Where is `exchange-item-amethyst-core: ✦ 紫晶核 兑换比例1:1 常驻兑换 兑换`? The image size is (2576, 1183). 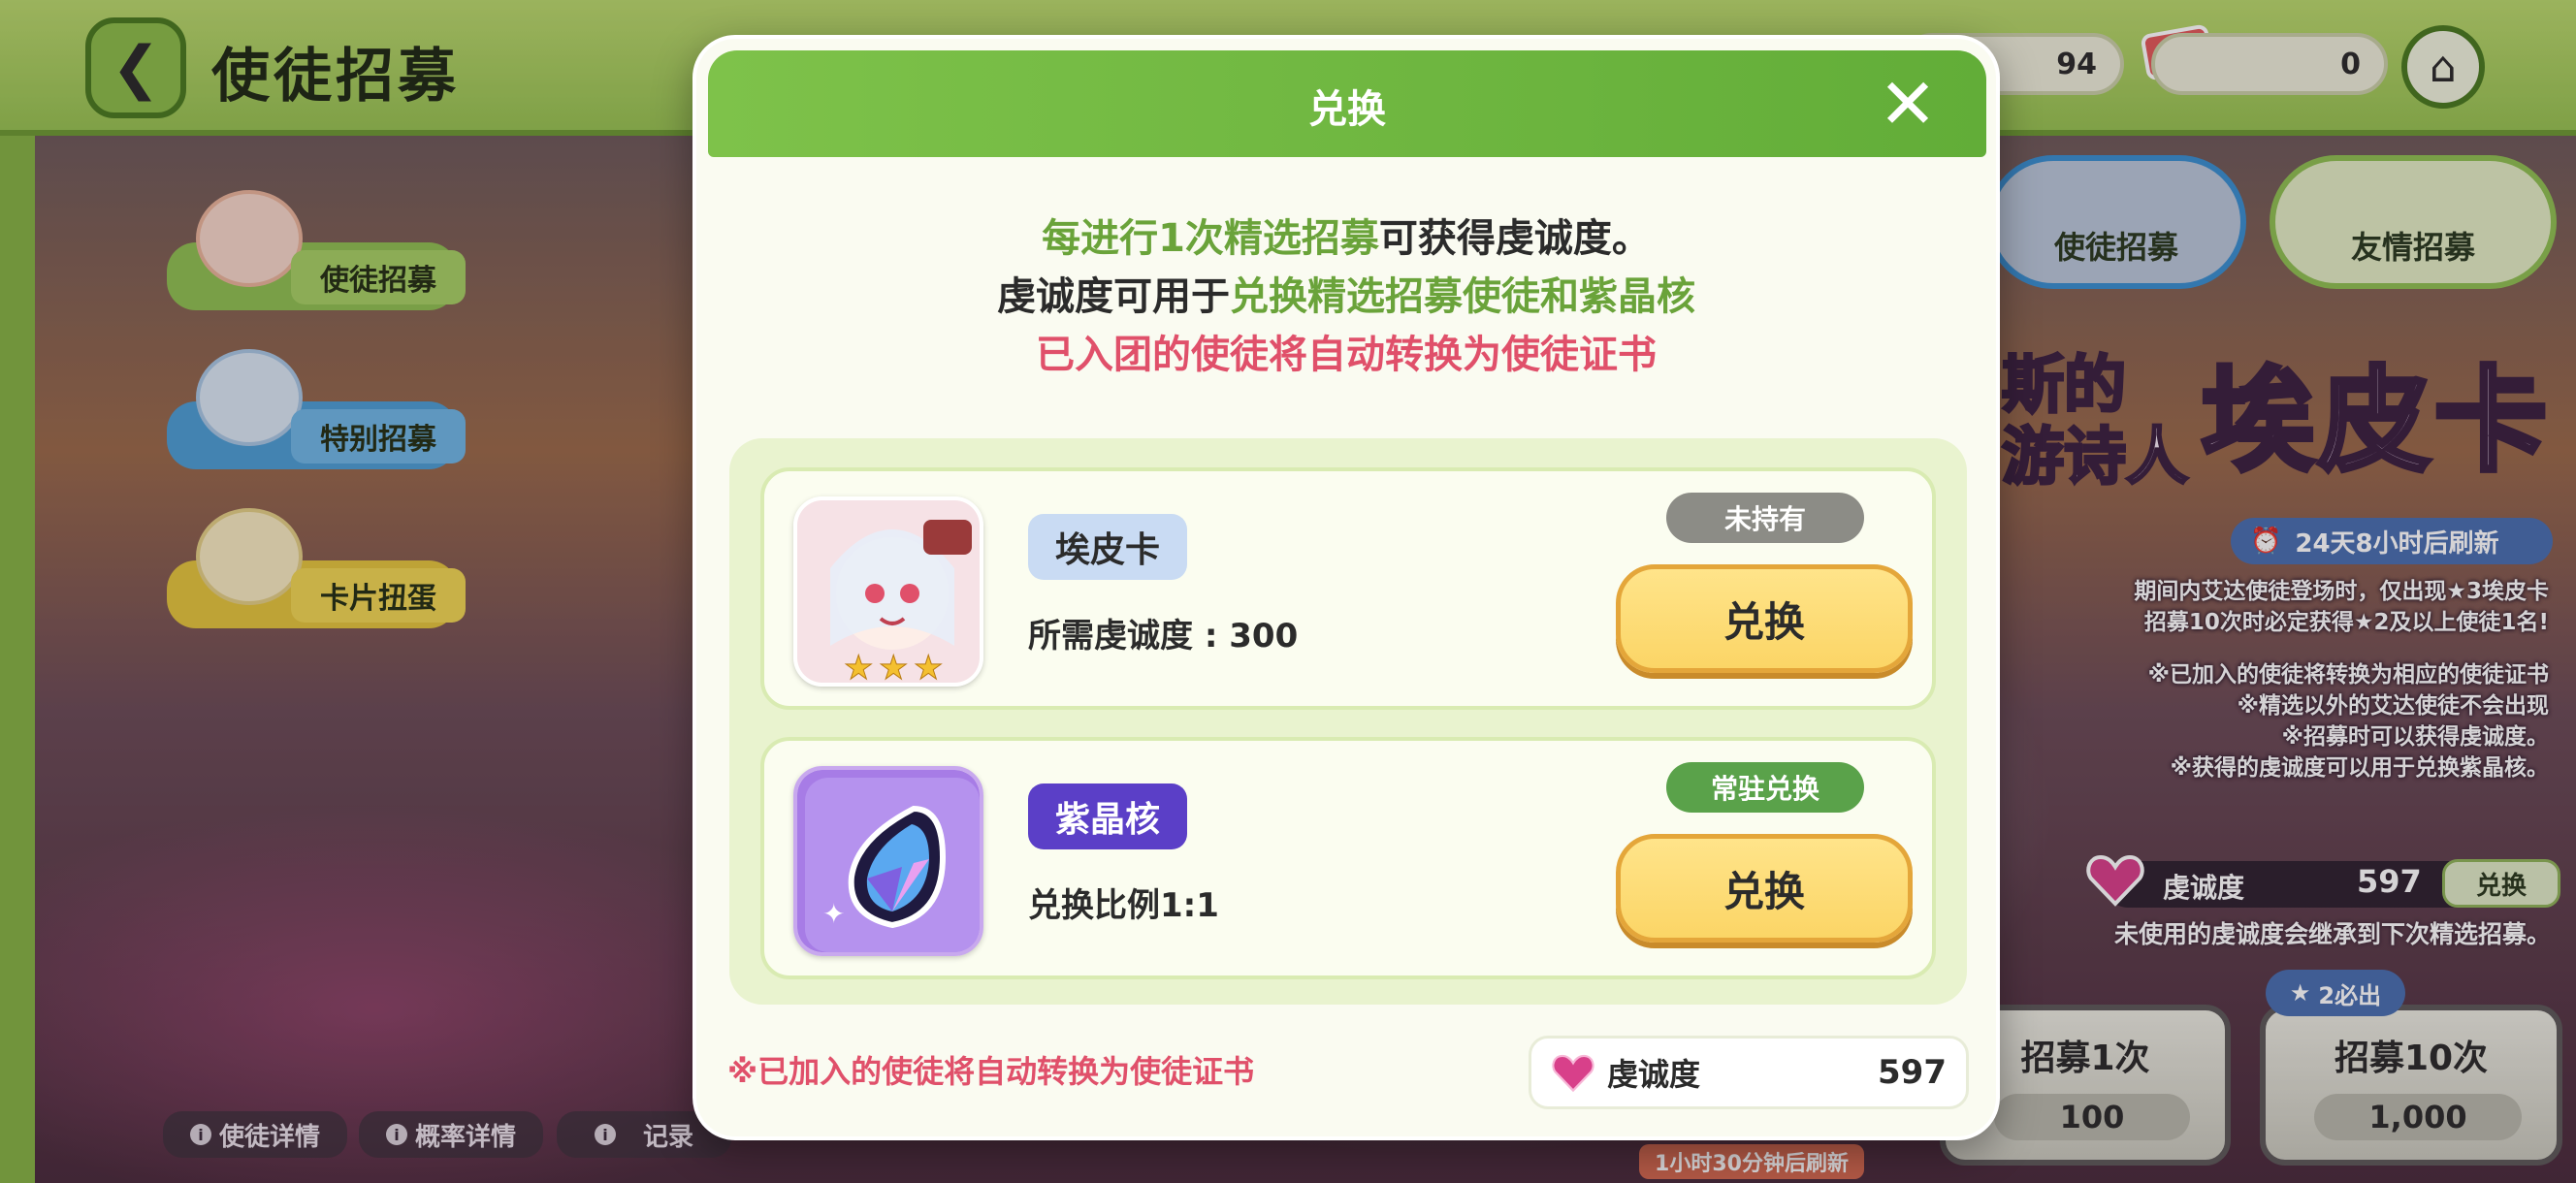
exchange-item-amethyst-core: ✦ 紫晶核 兑换比例1:1 常驻兑换 兑换 is located at coordinates (1348, 858).